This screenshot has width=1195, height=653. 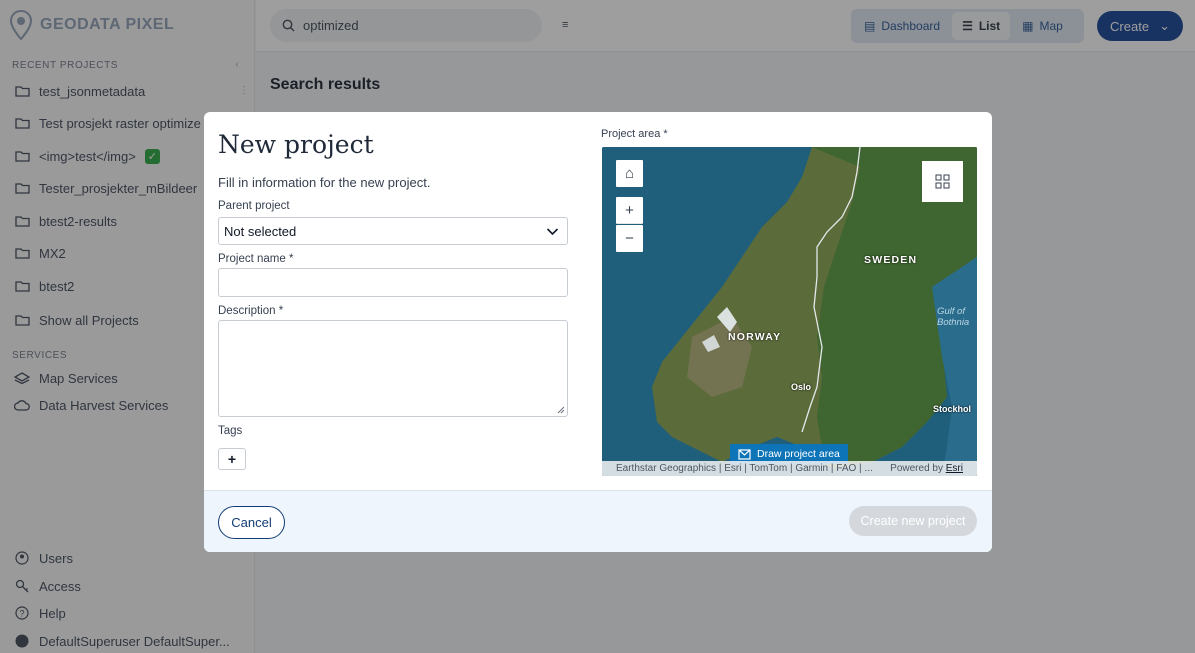 What do you see at coordinates (230, 431) in the screenshot?
I see `tags-label: Tags` at bounding box center [230, 431].